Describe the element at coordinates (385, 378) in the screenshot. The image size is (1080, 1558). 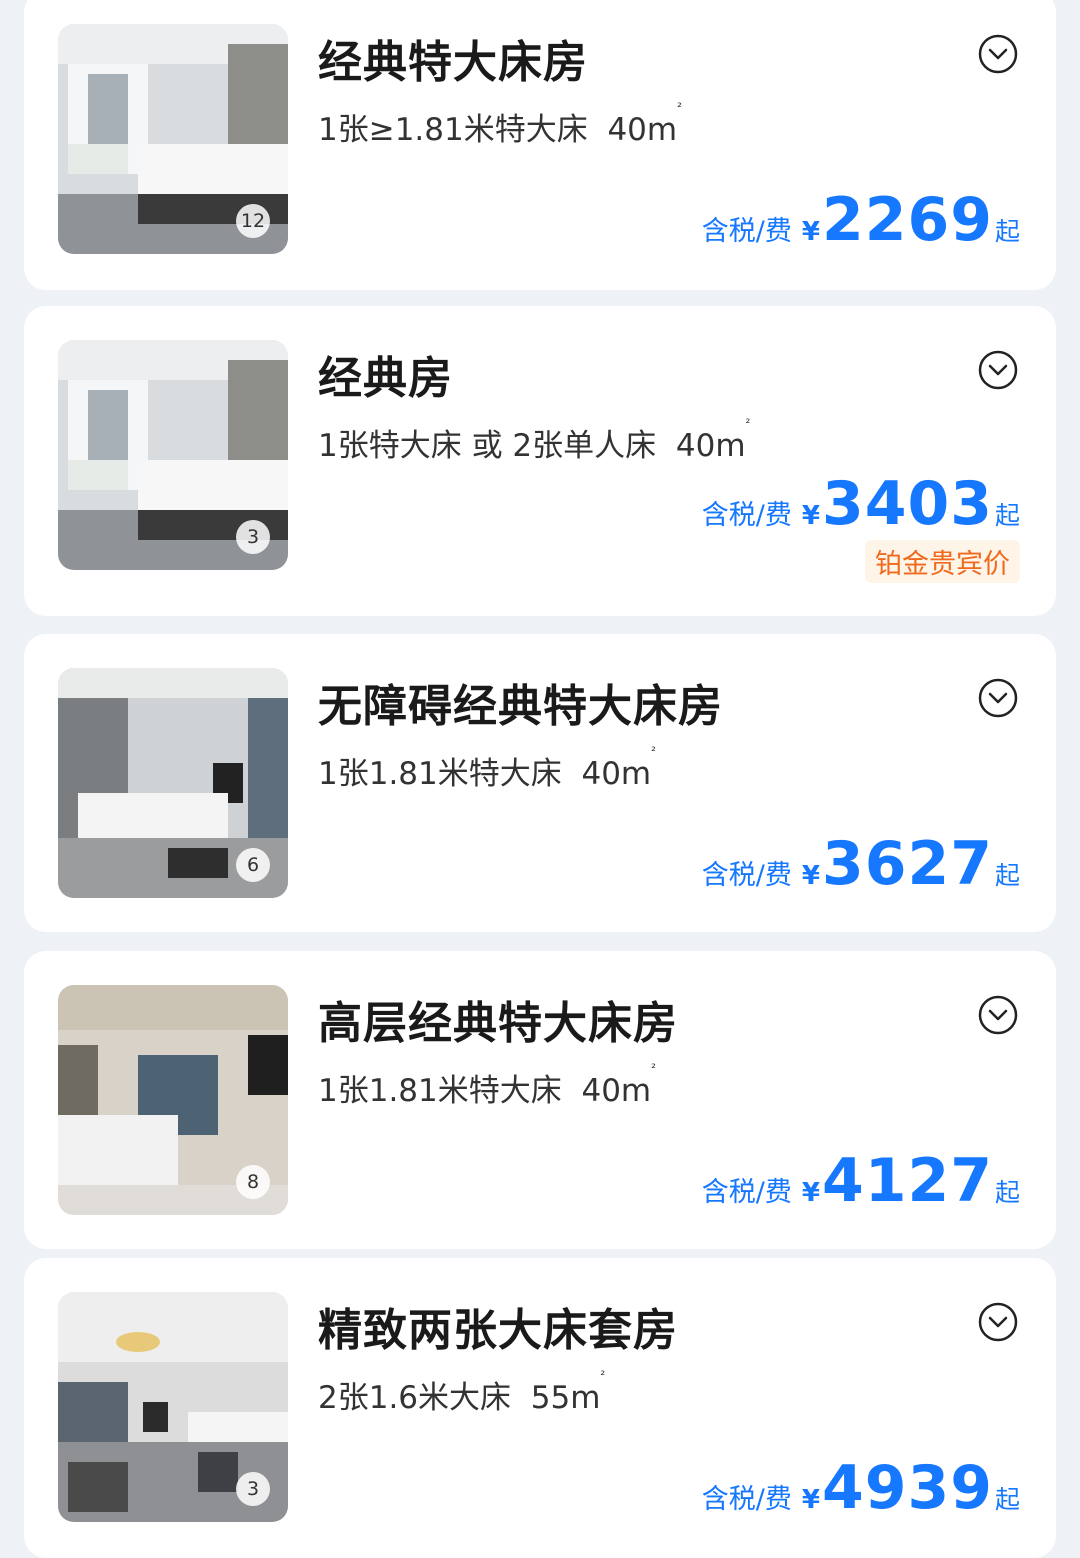
I see `room-title: 经典房` at that location.